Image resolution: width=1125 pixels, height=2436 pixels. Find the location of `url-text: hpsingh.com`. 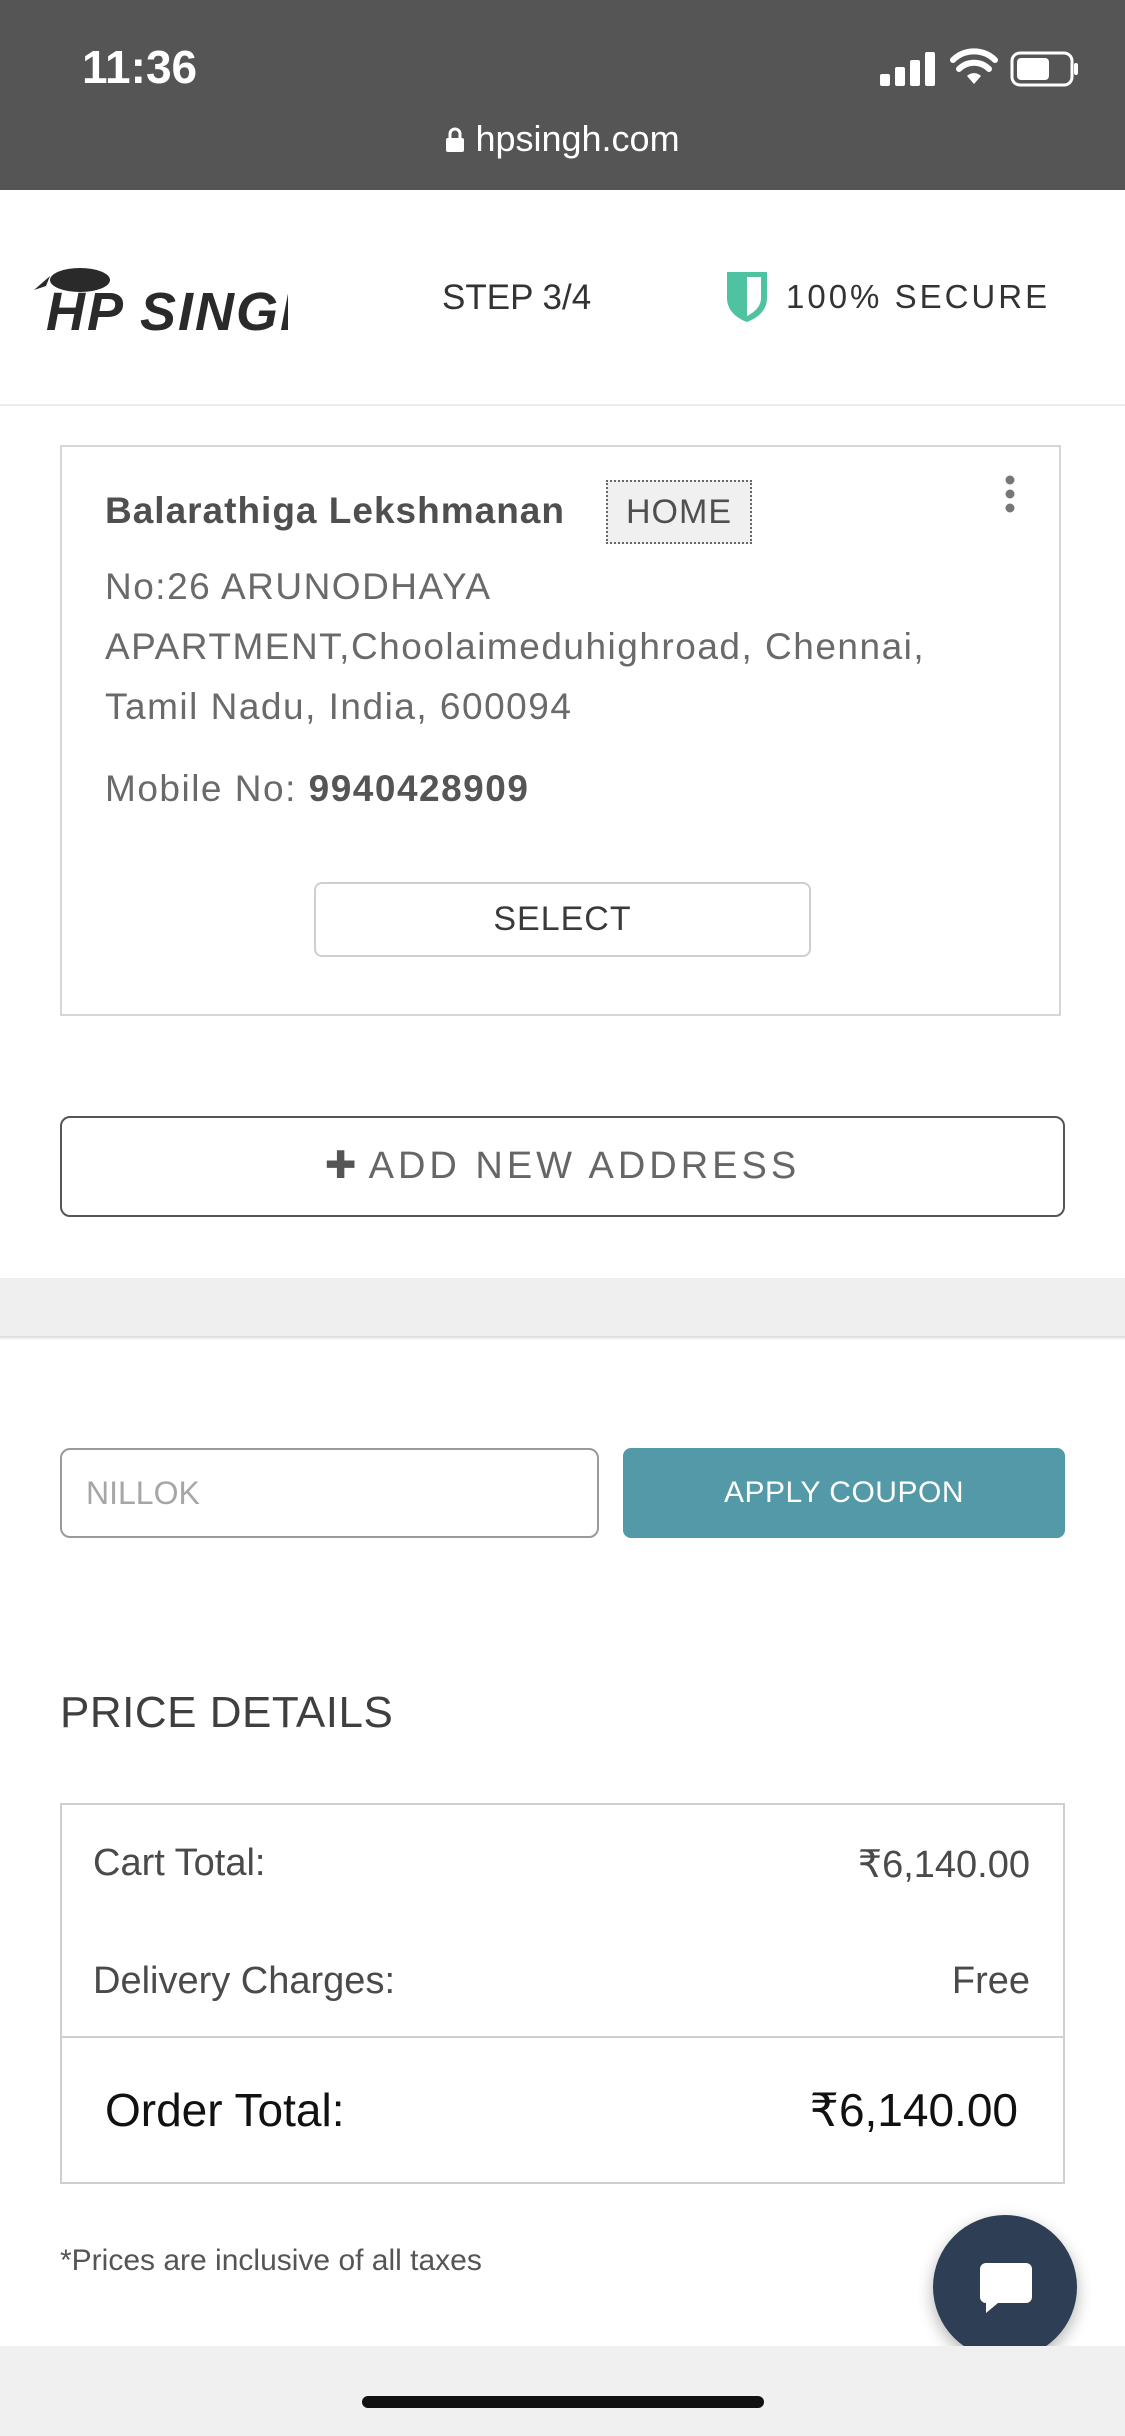

url-text: hpsingh.com is located at coordinates (577, 138).